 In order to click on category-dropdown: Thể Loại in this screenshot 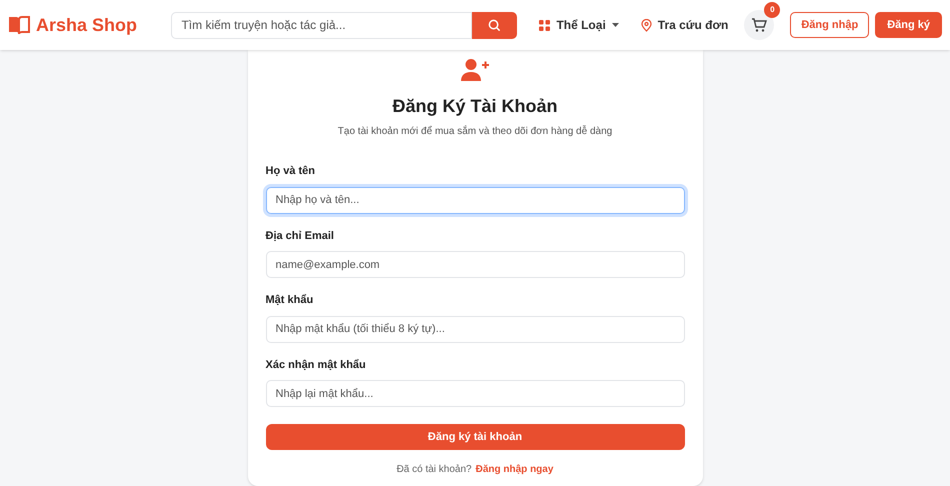, I will do `click(579, 25)`.